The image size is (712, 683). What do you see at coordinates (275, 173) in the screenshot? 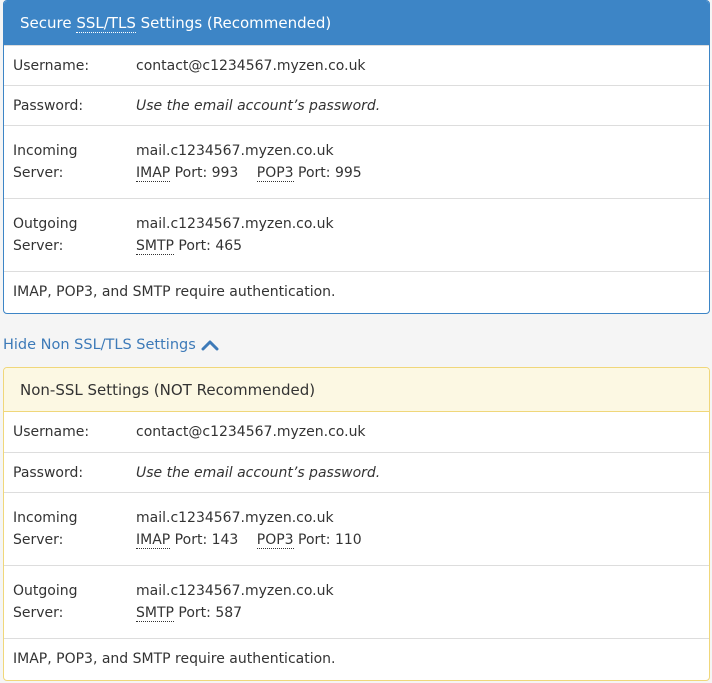
I see `ssl-pop3-abbr: POP3` at bounding box center [275, 173].